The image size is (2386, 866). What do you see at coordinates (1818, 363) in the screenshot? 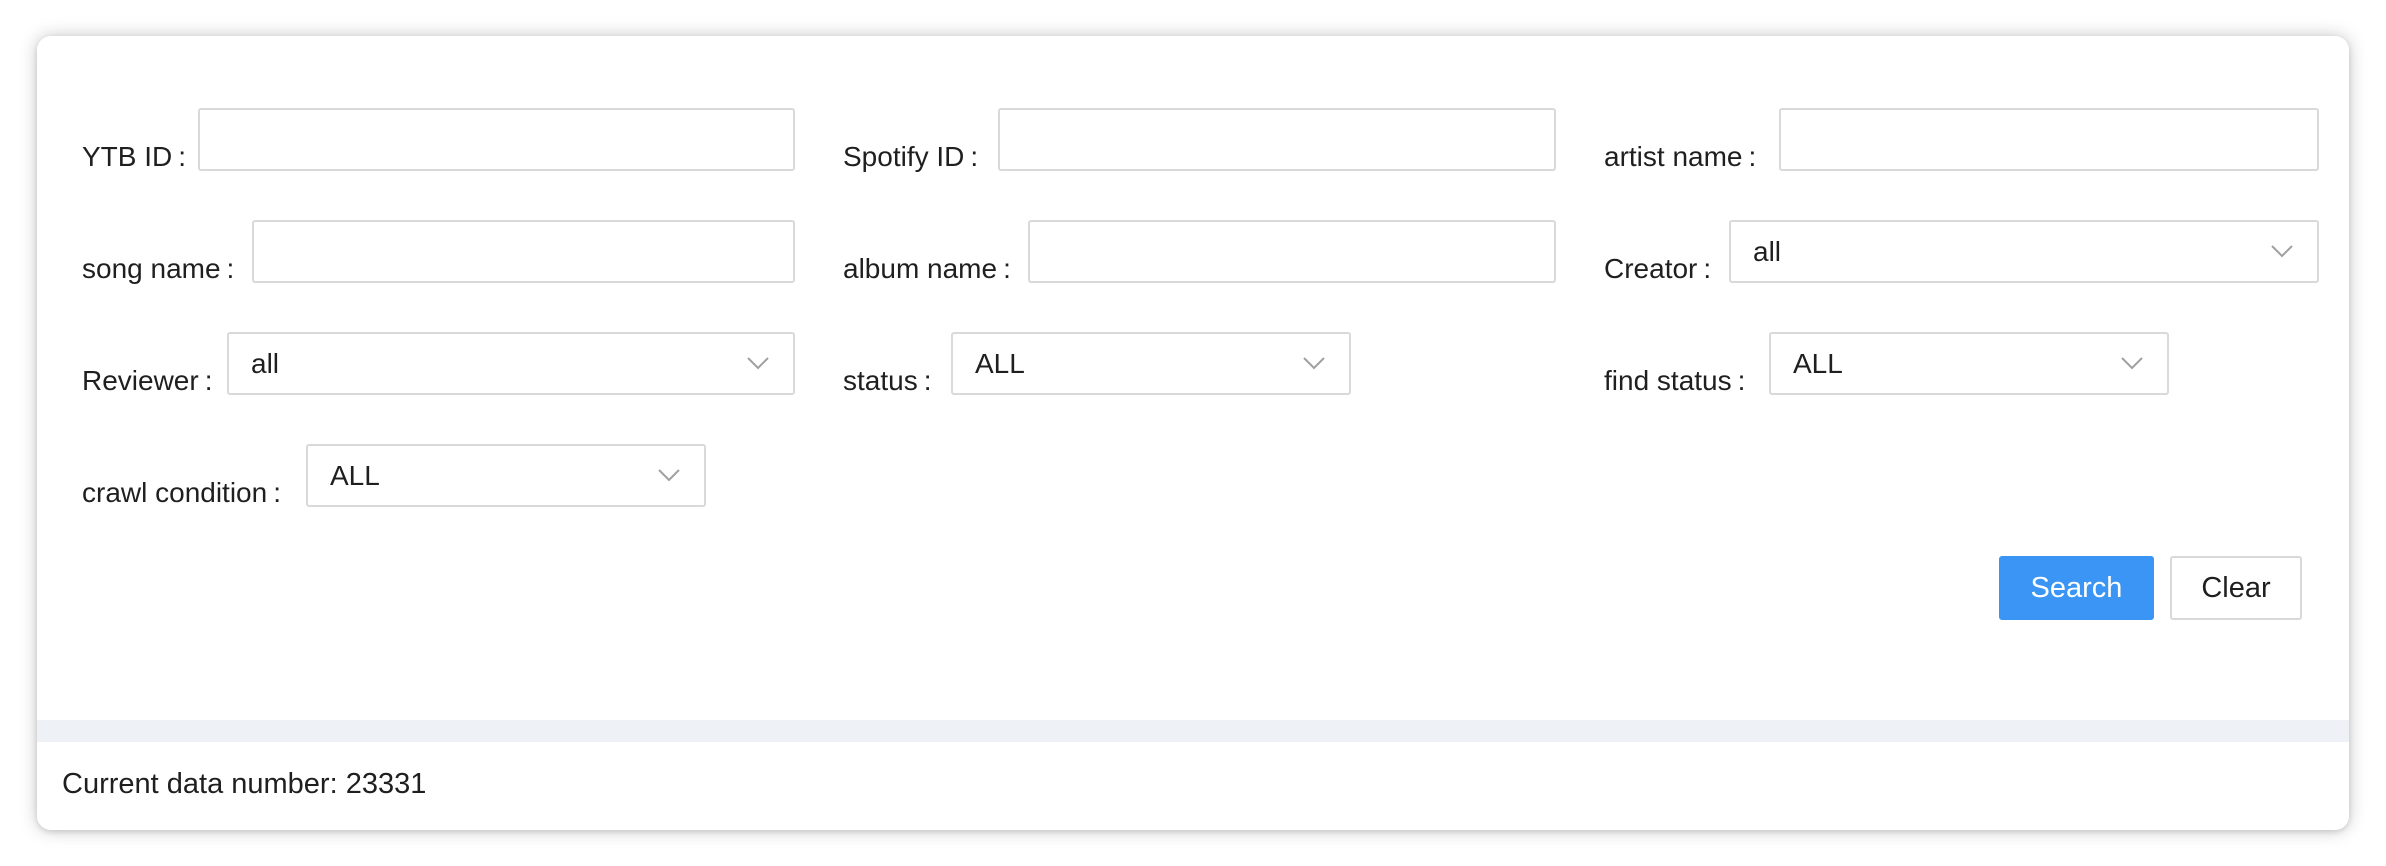
I see `find-status-select-value: ALL` at bounding box center [1818, 363].